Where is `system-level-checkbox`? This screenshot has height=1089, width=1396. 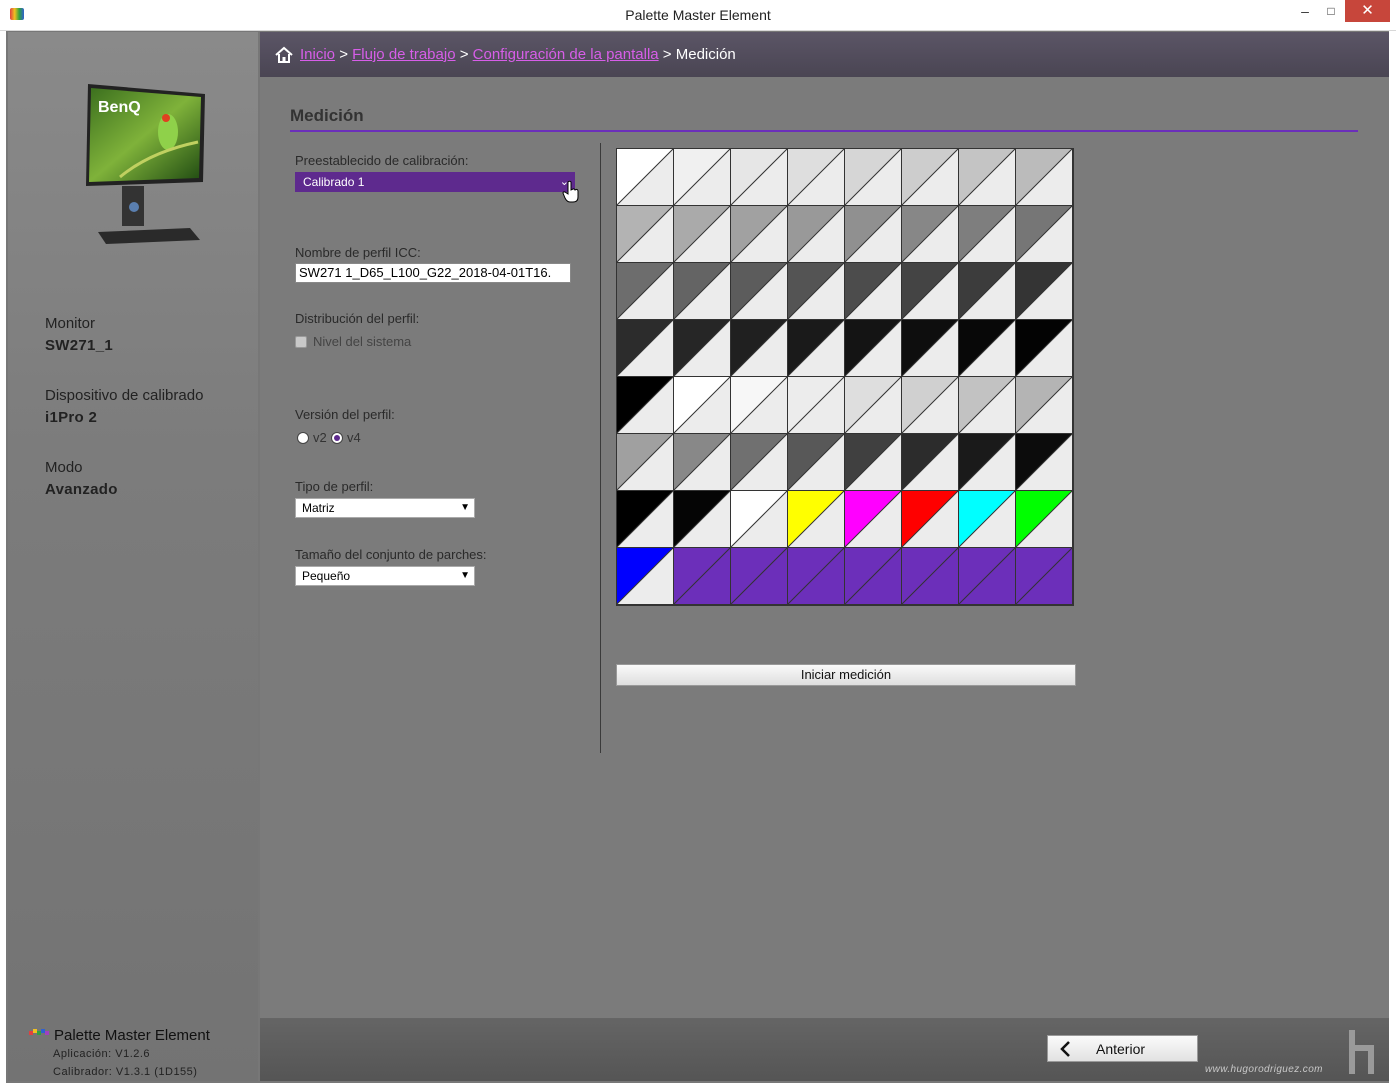
system-level-checkbox is located at coordinates (301, 342).